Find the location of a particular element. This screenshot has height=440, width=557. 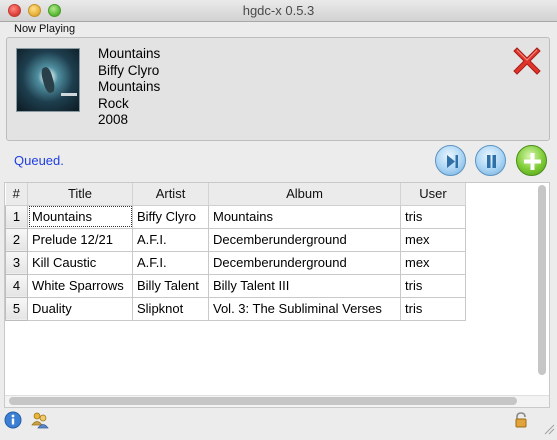

pause-button is located at coordinates (490, 160).